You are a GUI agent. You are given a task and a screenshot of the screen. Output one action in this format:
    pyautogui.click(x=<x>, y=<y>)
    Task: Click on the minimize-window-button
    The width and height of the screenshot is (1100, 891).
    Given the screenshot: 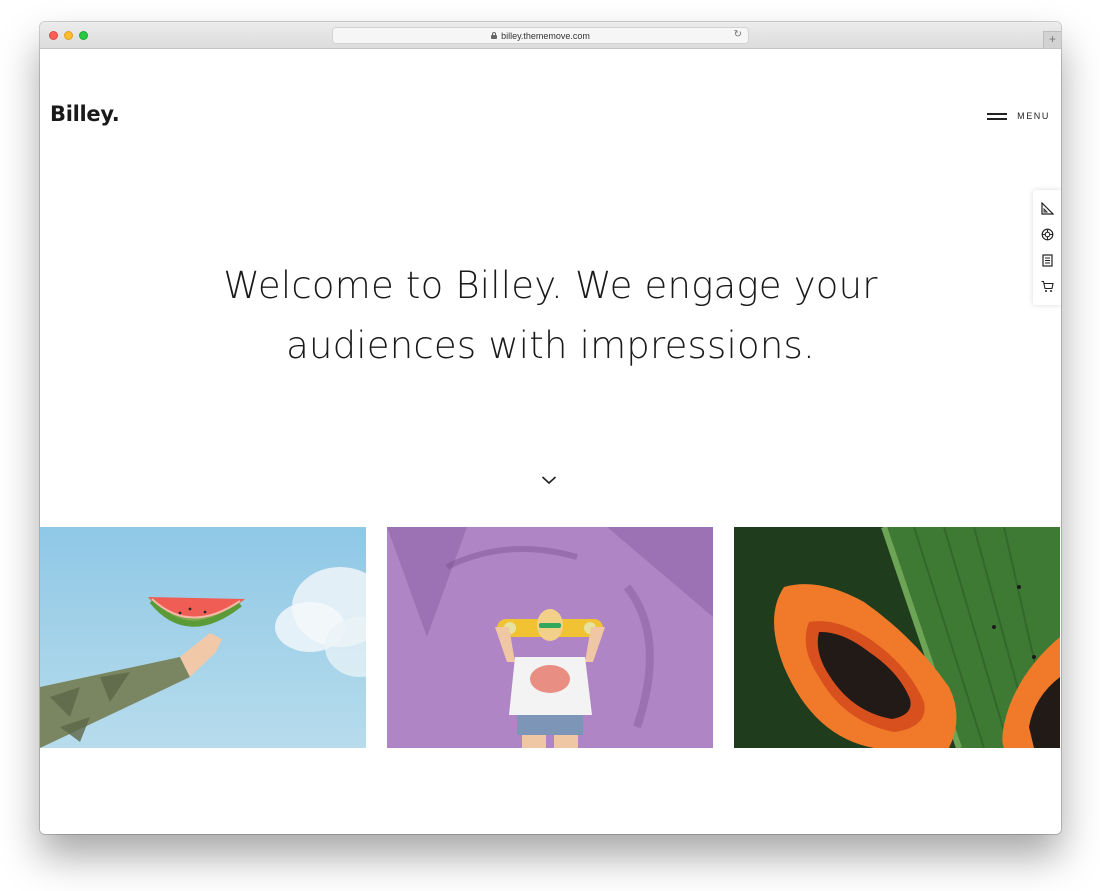 What is the action you would take?
    pyautogui.click(x=68, y=35)
    